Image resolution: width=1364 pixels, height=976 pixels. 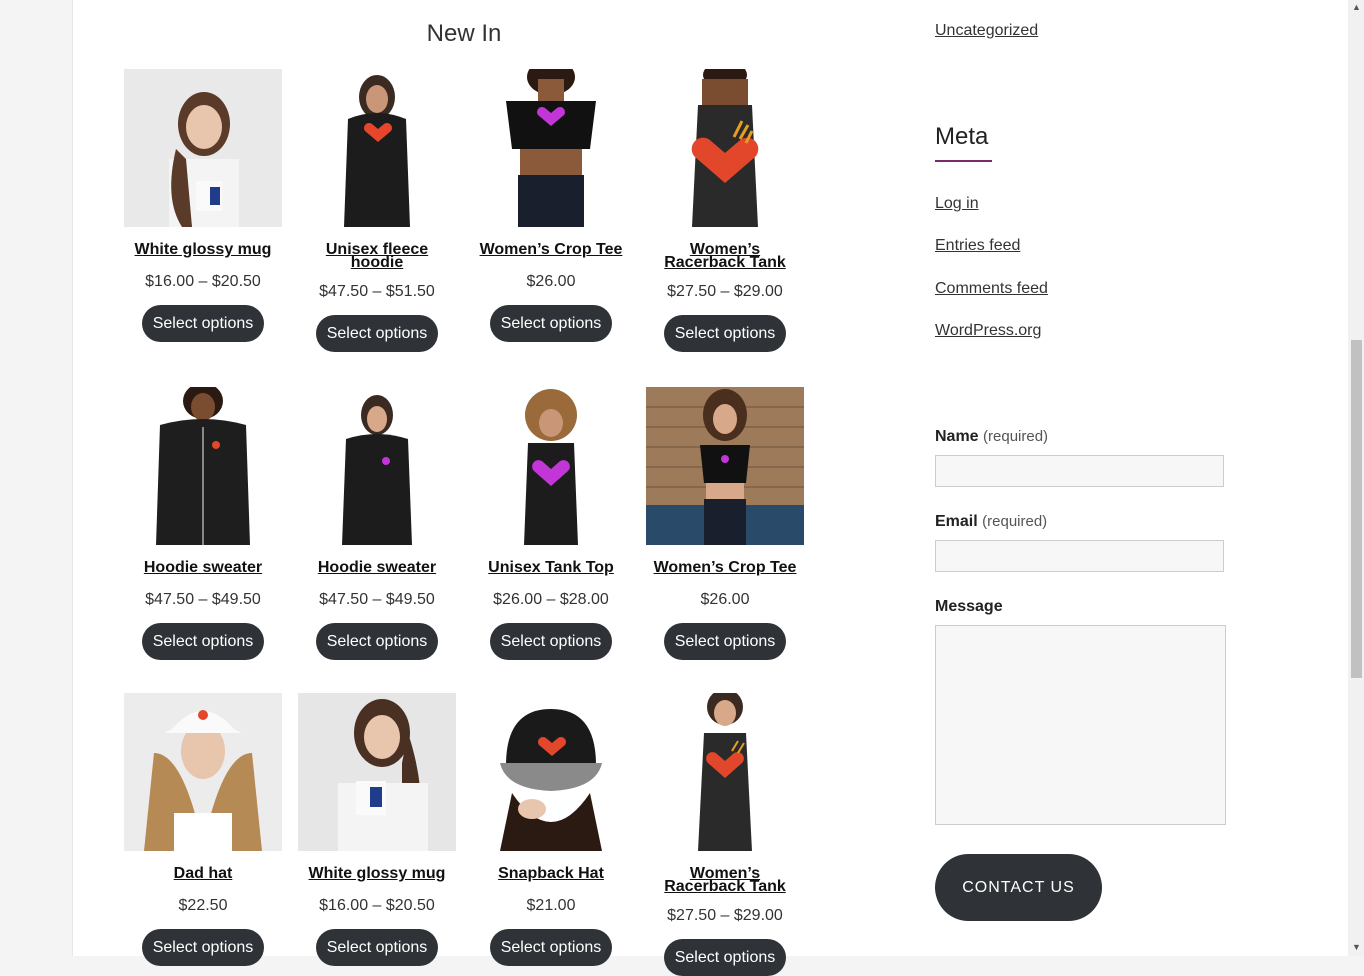 I want to click on product-image-snapback-hat, so click(x=551, y=772).